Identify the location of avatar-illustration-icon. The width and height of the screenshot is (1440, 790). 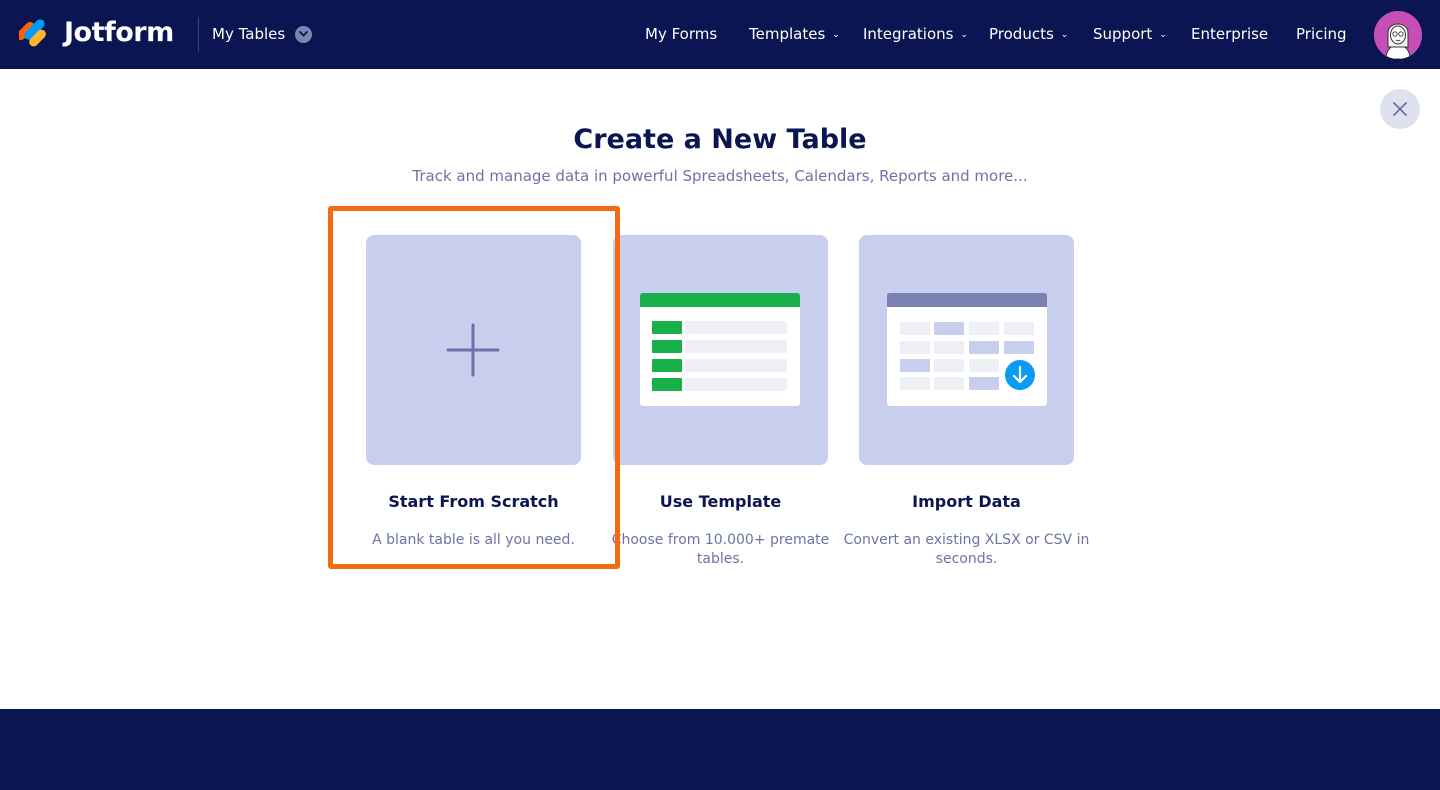
(1398, 35).